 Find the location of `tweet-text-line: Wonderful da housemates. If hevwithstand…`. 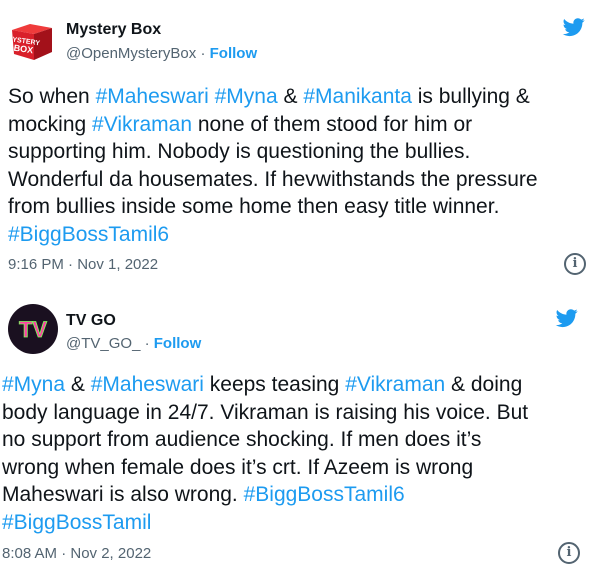

tweet-text-line: Wonderful da housemates. If hevwithstand… is located at coordinates (273, 180).